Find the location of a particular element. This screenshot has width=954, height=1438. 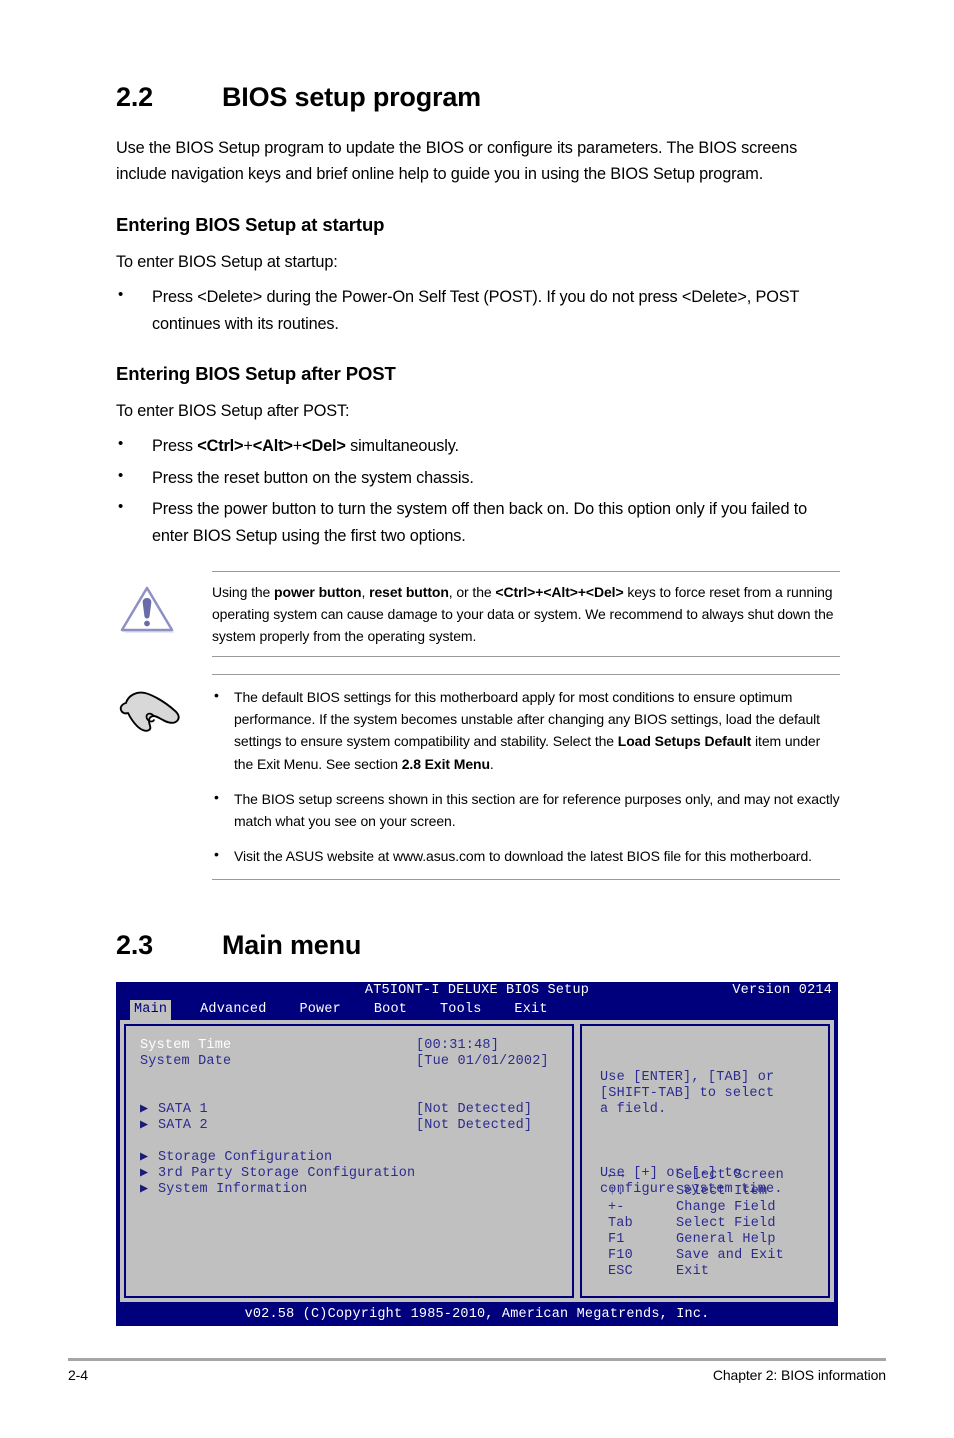

subheading-entering-at-startup: Entering BIOS Setup at startup is located at coordinates (250, 224).